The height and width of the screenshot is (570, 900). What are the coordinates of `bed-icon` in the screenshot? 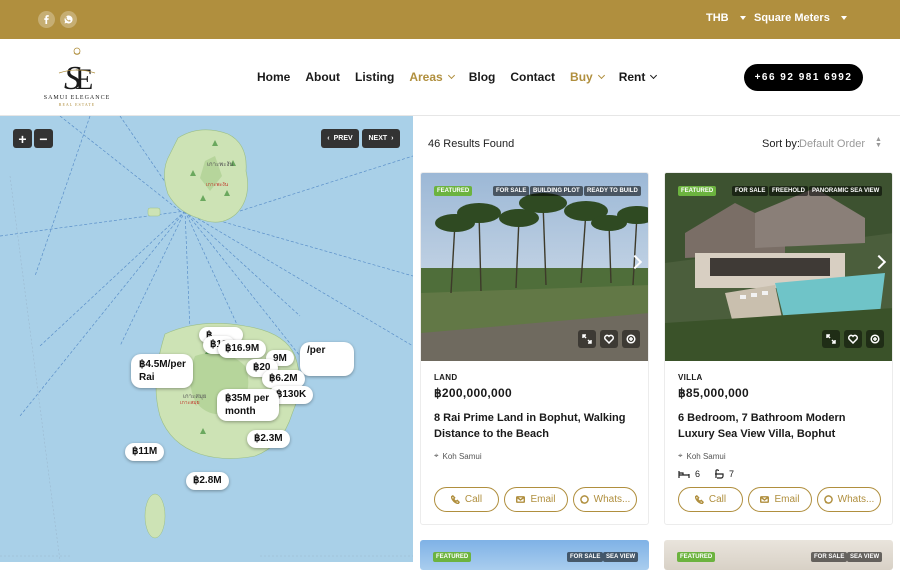 It's located at (684, 474).